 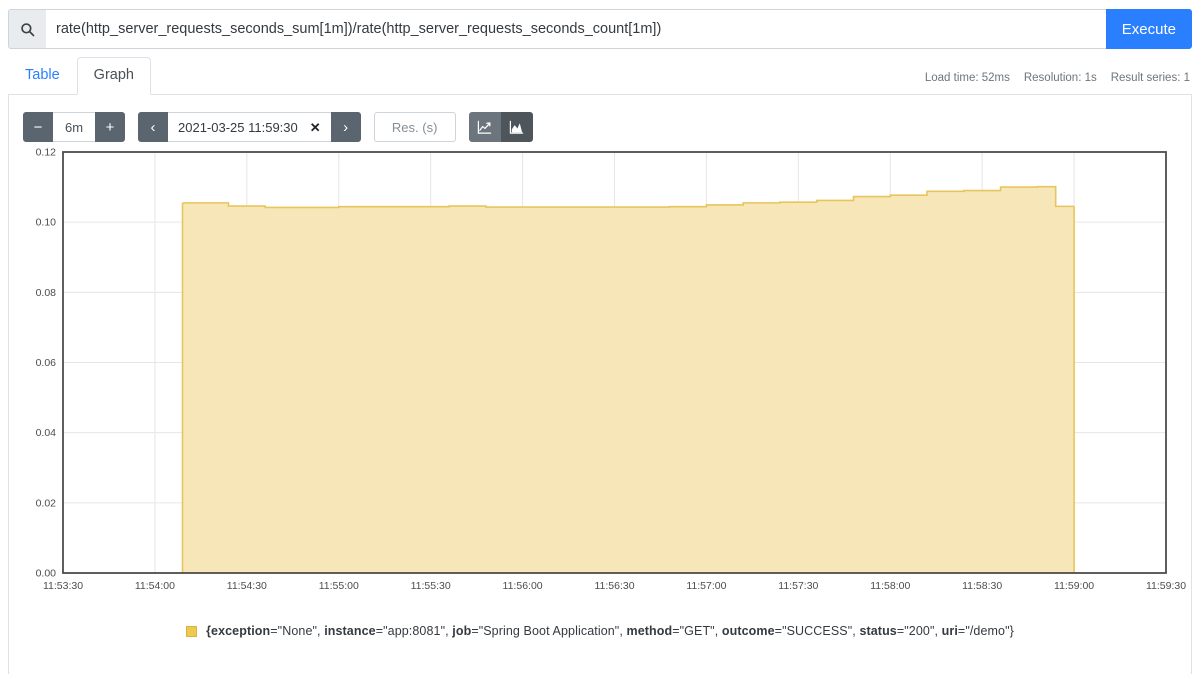 I want to click on svg-text: 11:54:30, so click(x=247, y=586).